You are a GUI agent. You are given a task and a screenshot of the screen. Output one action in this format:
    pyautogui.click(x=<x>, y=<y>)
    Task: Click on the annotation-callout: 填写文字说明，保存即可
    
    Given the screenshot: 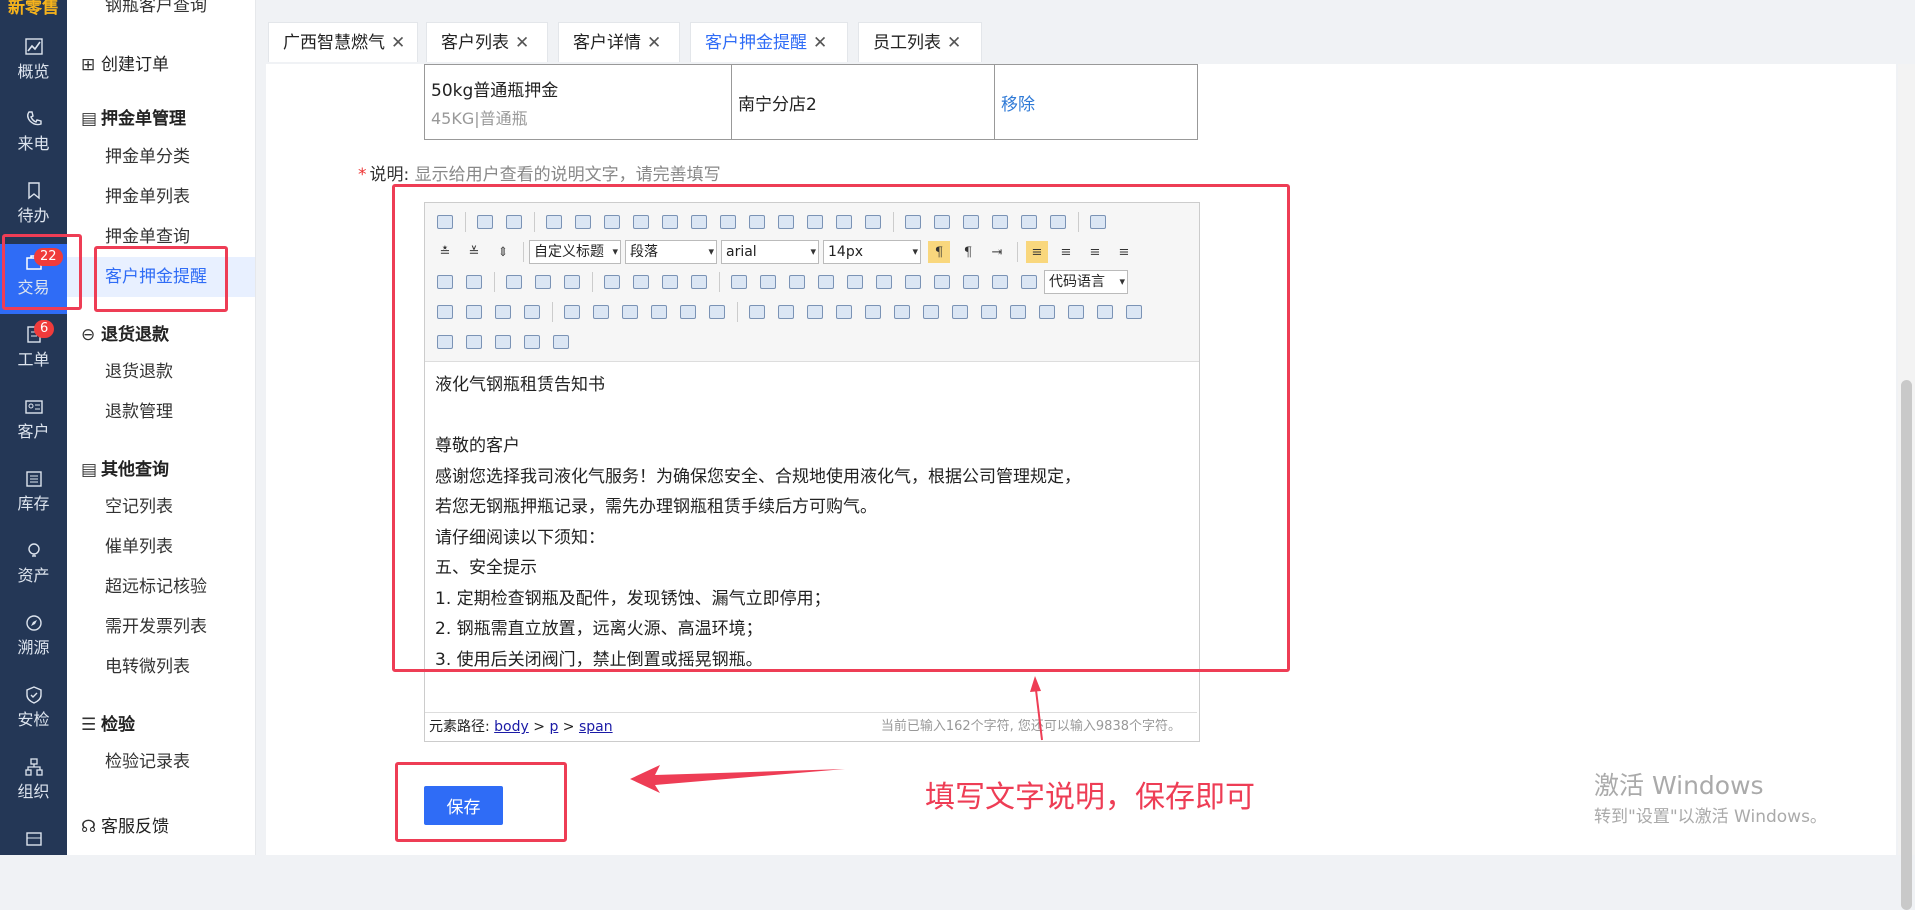 What is the action you would take?
    pyautogui.click(x=1090, y=797)
    